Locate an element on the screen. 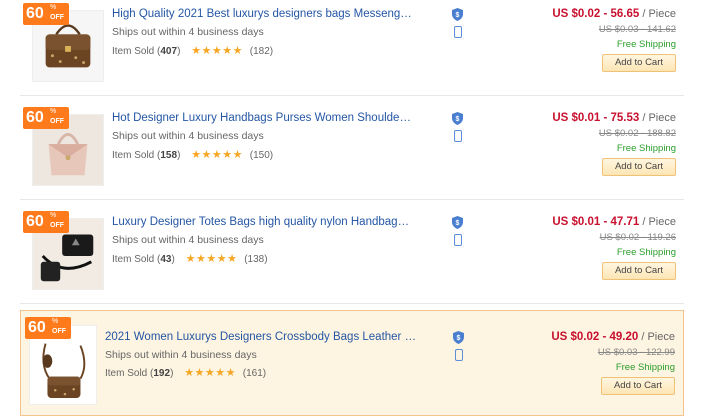 This screenshot has height=420, width=720. original-price: US $0.03 - 122.99 is located at coordinates (636, 352).